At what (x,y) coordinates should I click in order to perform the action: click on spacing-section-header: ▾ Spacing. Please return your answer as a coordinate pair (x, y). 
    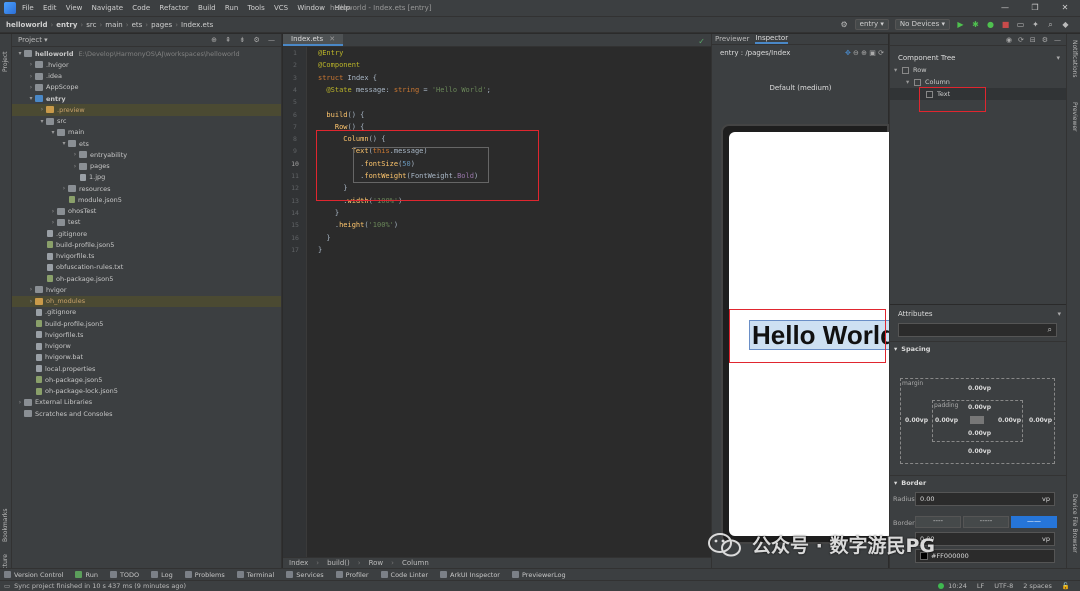
    Looking at the image, I should click on (978, 348).